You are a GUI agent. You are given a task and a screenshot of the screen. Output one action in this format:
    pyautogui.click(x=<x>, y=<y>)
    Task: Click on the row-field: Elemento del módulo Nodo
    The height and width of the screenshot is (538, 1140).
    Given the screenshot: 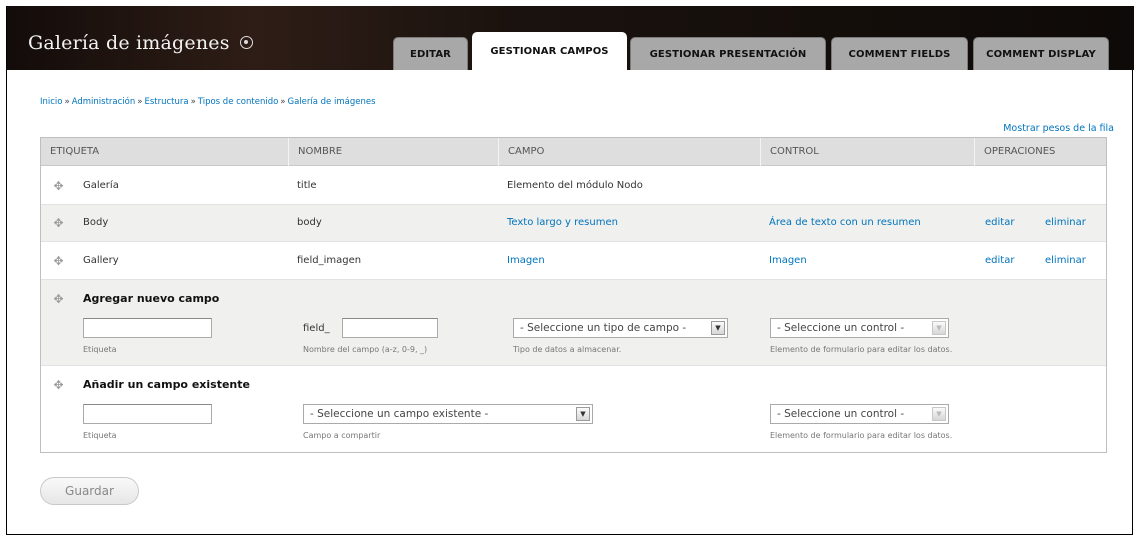 What is the action you would take?
    pyautogui.click(x=575, y=185)
    